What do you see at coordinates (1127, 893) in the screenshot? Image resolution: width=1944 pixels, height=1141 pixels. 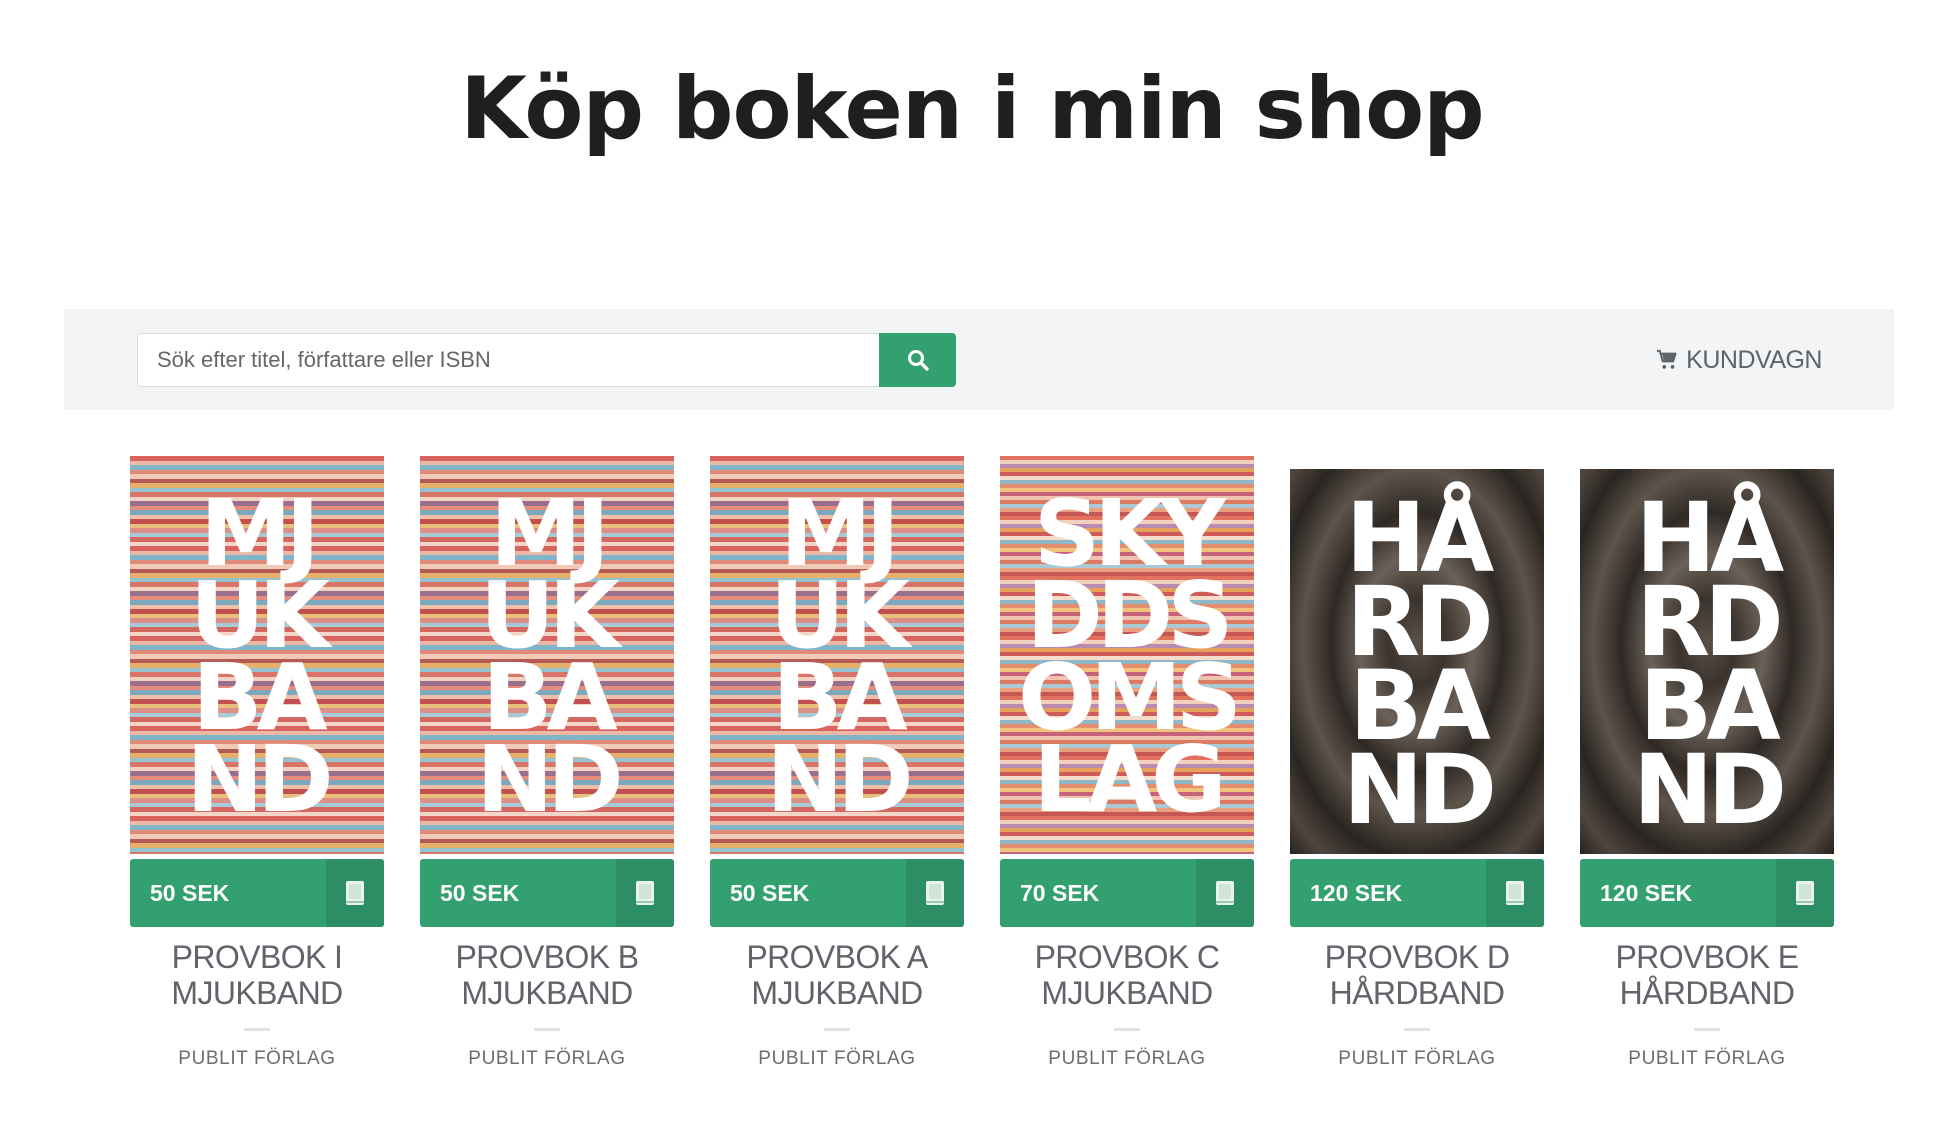 I see `buy-button: 70 SEK` at bounding box center [1127, 893].